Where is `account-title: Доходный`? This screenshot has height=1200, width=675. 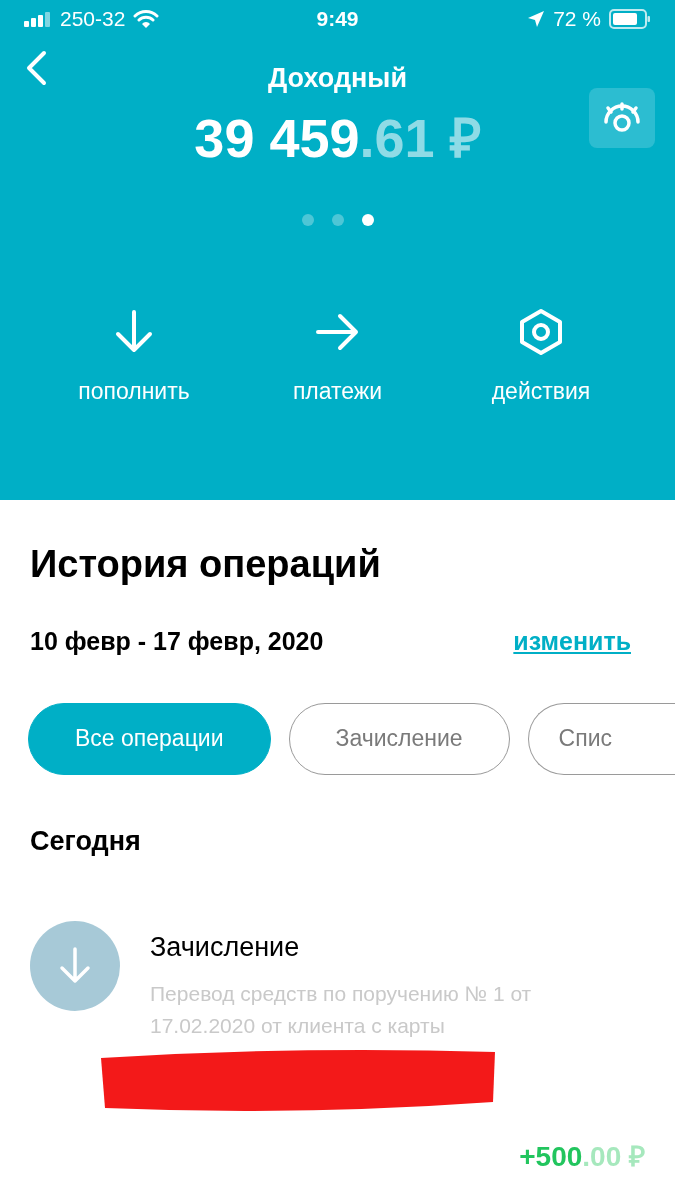 account-title: Доходный is located at coordinates (337, 78).